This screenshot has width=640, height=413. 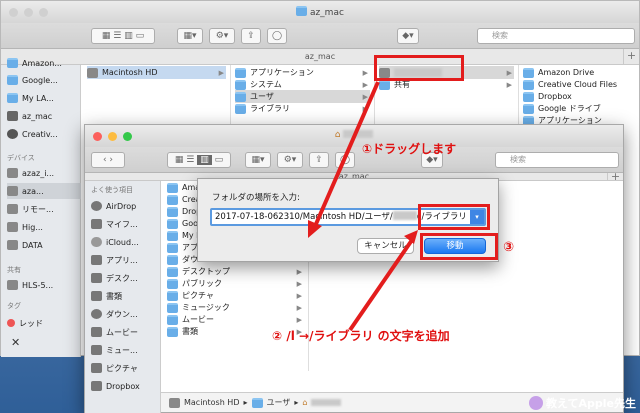 What do you see at coordinates (361, 336) in the screenshot?
I see `annotation-step-2: ② /l →/ライブラリ の文字を追加` at bounding box center [361, 336].